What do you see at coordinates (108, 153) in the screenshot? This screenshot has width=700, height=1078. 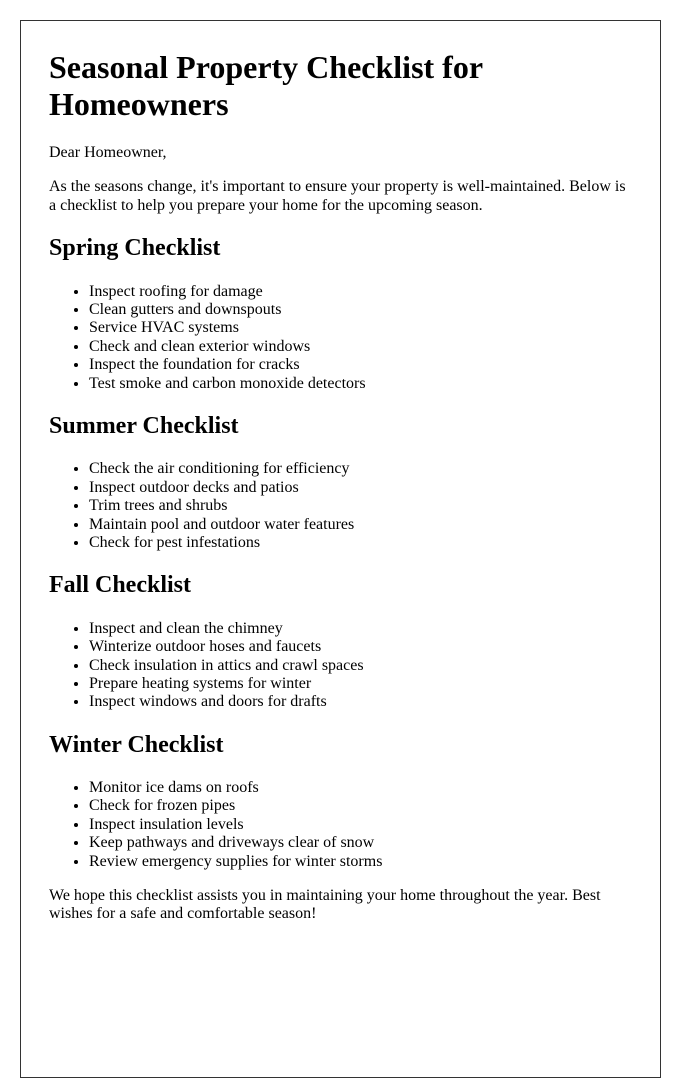 I see `greeting: Dear Homeowner,` at bounding box center [108, 153].